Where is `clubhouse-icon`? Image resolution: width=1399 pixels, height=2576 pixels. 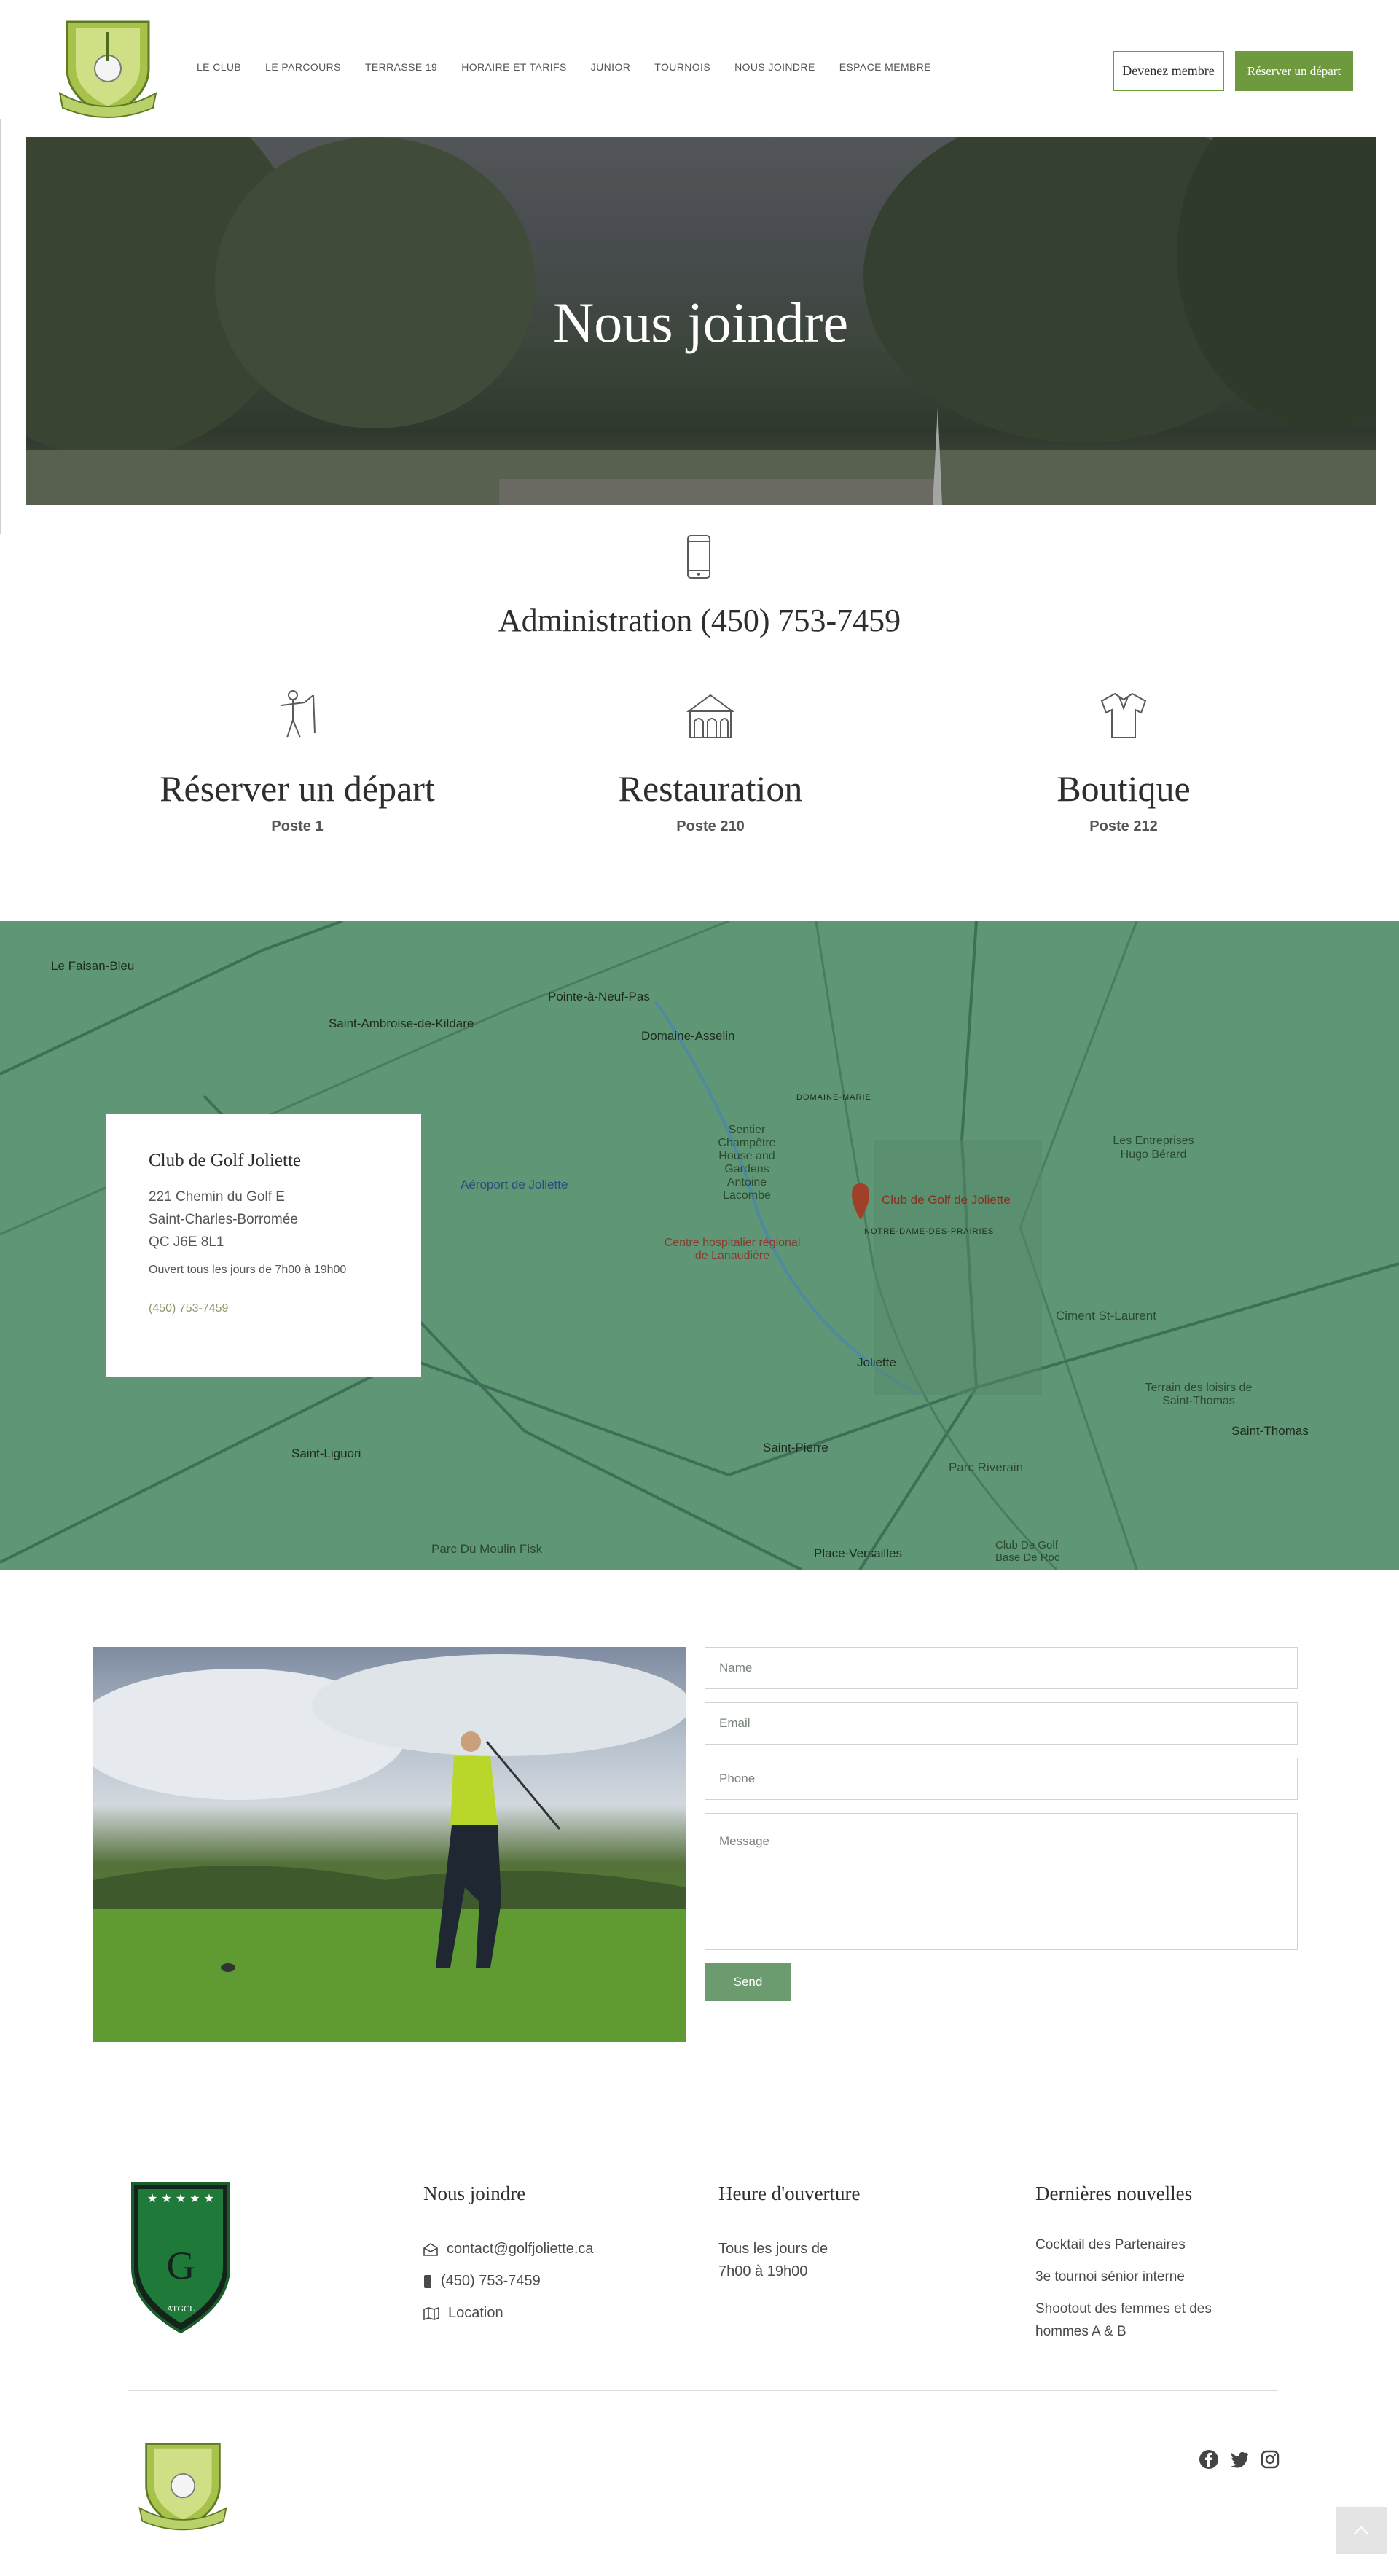 clubhouse-icon is located at coordinates (710, 716).